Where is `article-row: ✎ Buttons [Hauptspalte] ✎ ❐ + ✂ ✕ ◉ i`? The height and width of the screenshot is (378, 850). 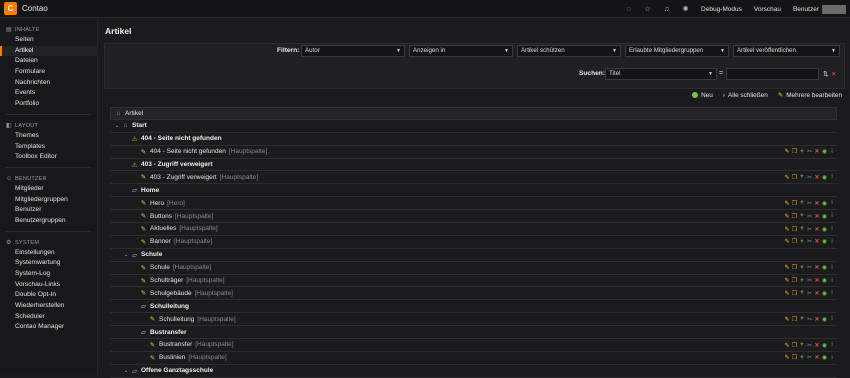
article-row: ✎ Buttons [Hauptspalte] ✎ ❐ + ✂ ✕ ◉ i is located at coordinates (473, 217).